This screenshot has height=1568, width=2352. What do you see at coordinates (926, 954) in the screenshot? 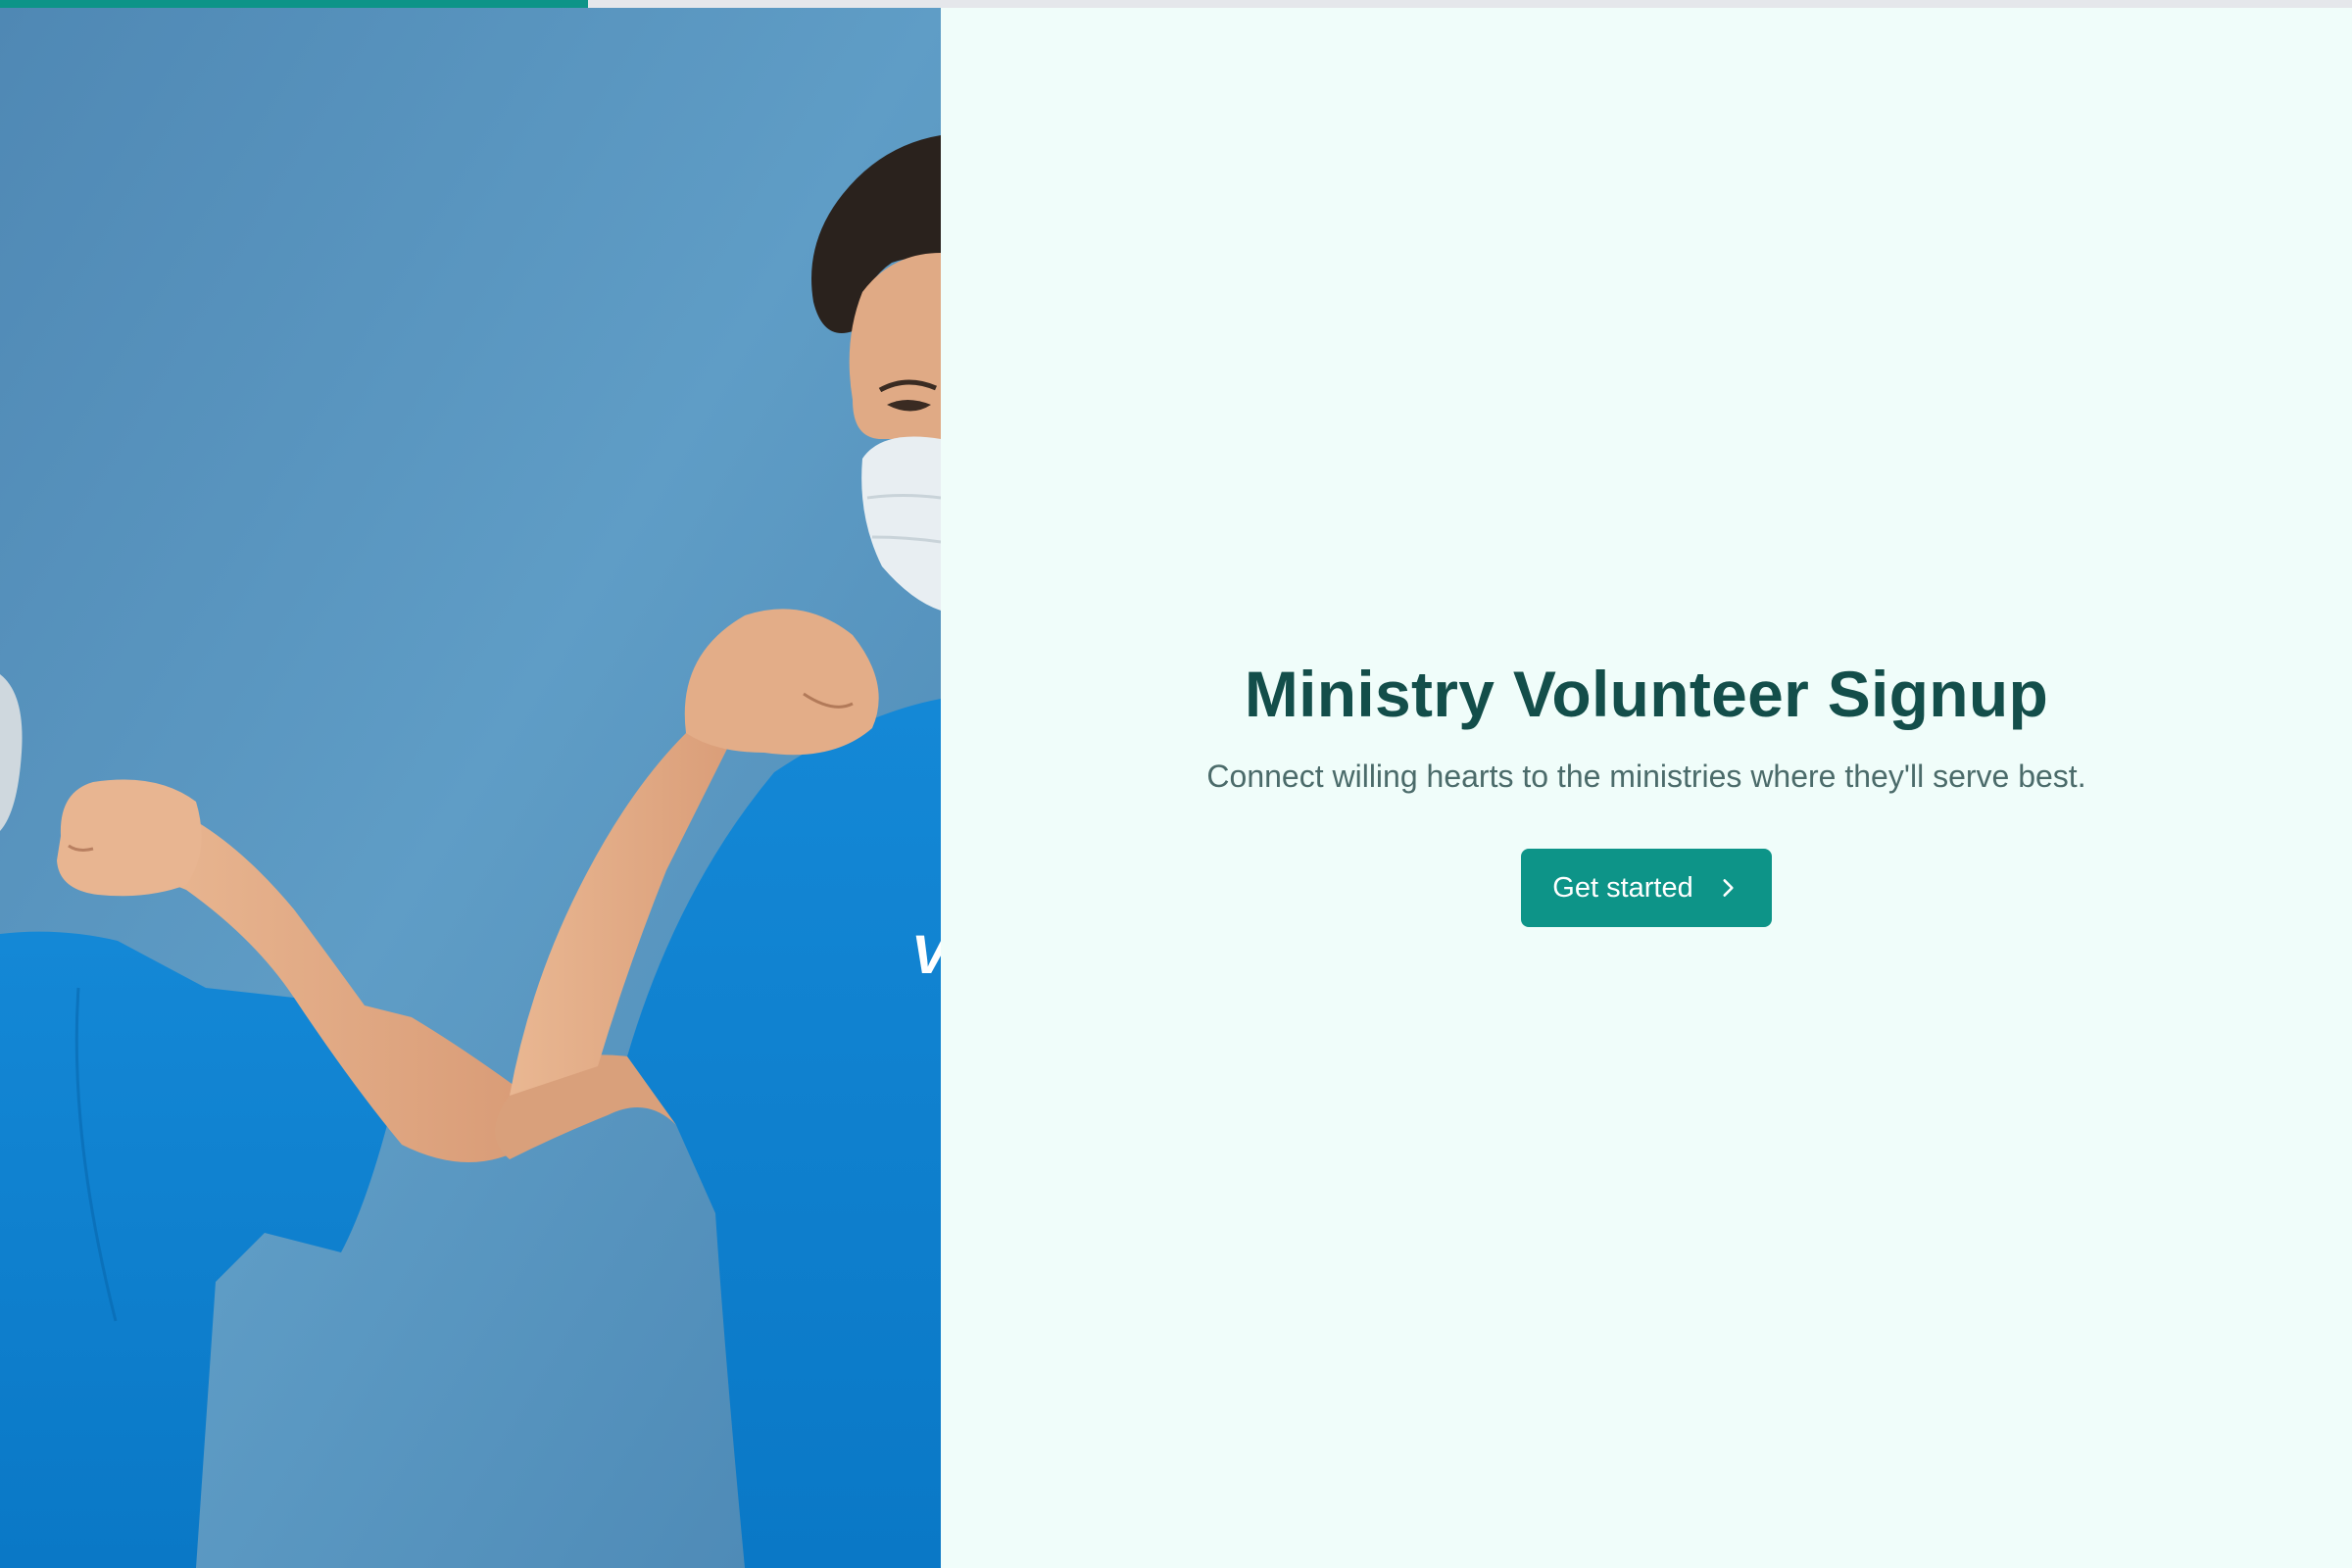
I see `shirt-logo-text: V` at bounding box center [926, 954].